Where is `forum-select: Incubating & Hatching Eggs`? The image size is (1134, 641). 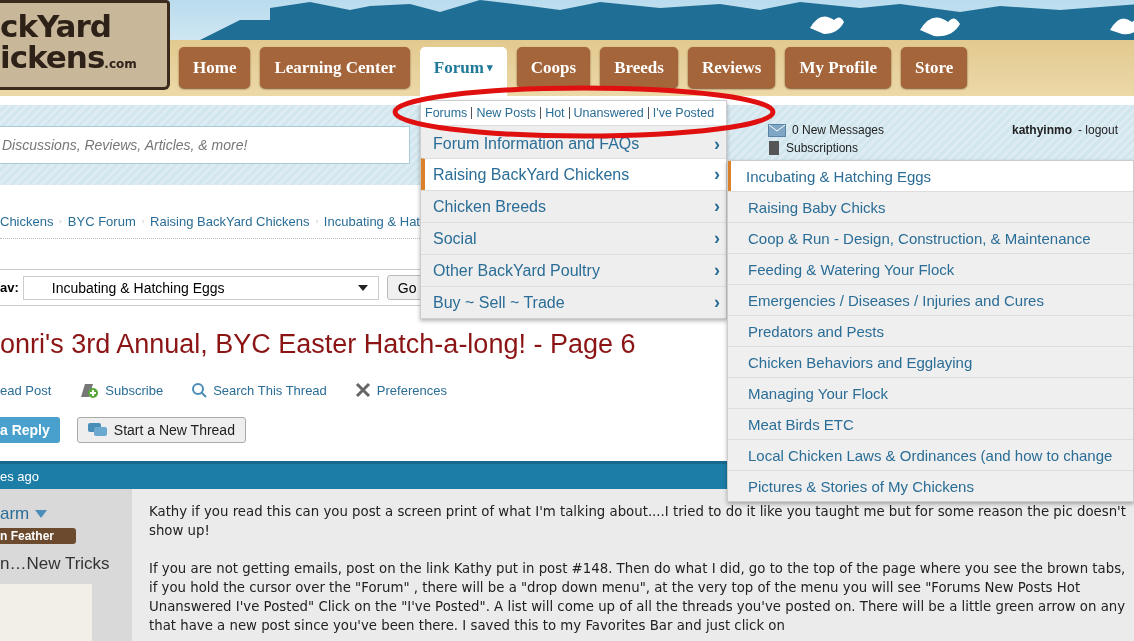
forum-select: Incubating & Hatching Eggs is located at coordinates (200, 287).